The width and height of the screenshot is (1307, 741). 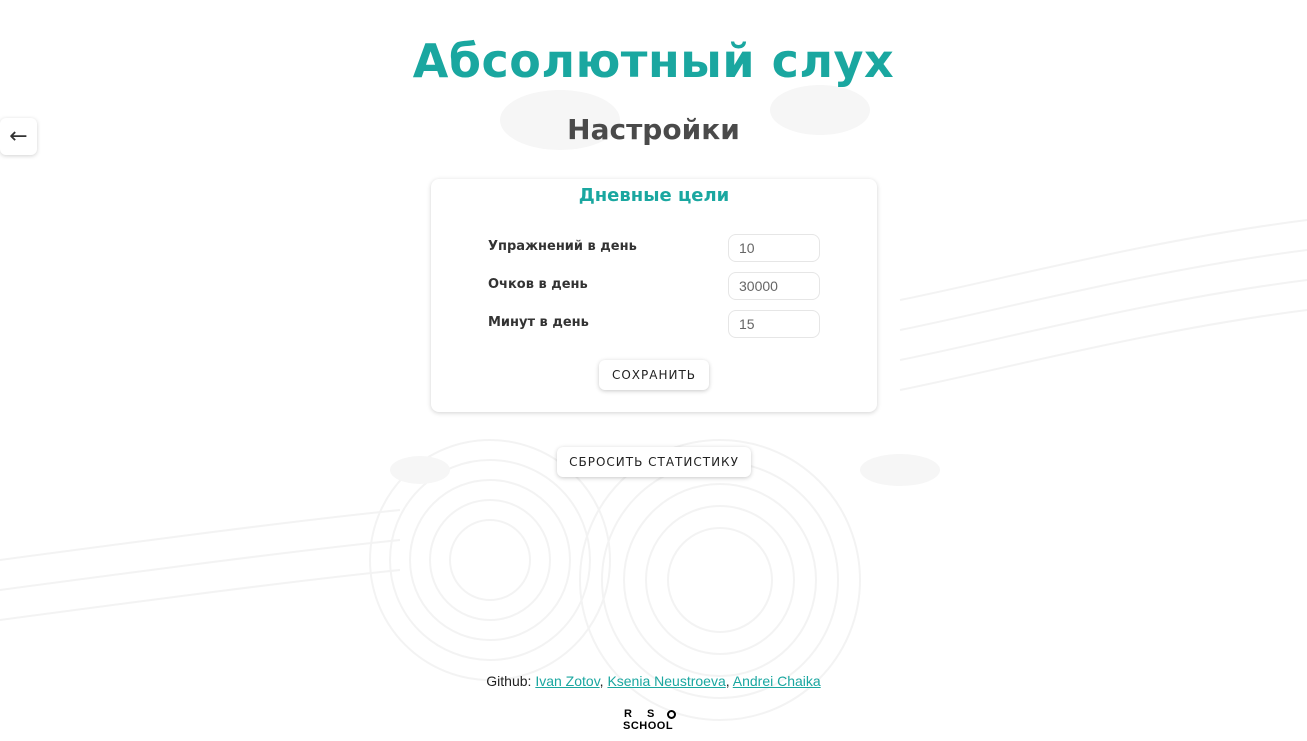 What do you see at coordinates (648, 726) in the screenshot?
I see `logo-line-2: SCHOOL` at bounding box center [648, 726].